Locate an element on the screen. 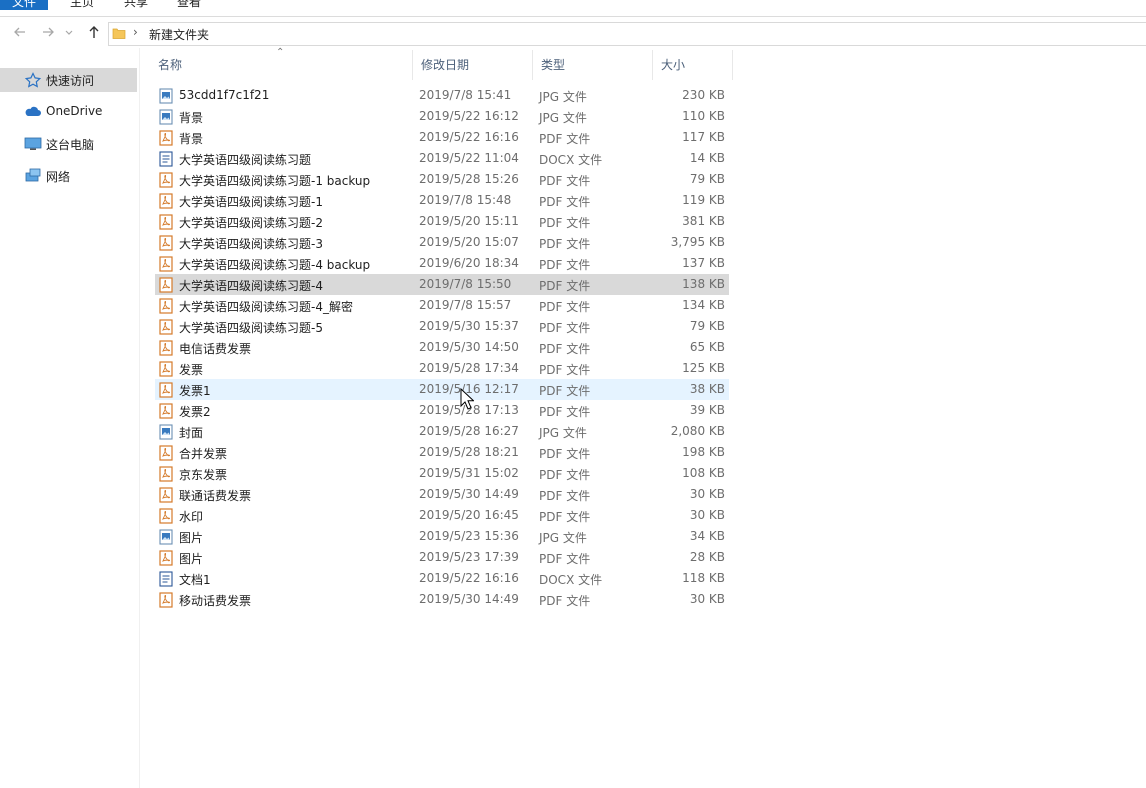 This screenshot has height=788, width=1146. file-row: 发票2 2019/5/28 17:13 PDF 文件 39 KB is located at coordinates (442, 410).